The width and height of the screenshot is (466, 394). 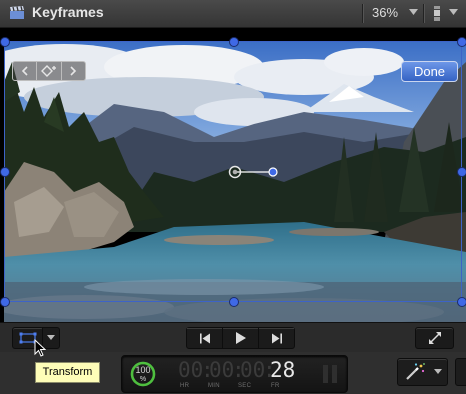 I want to click on timecode-label-frames: FR, so click(x=275, y=386).